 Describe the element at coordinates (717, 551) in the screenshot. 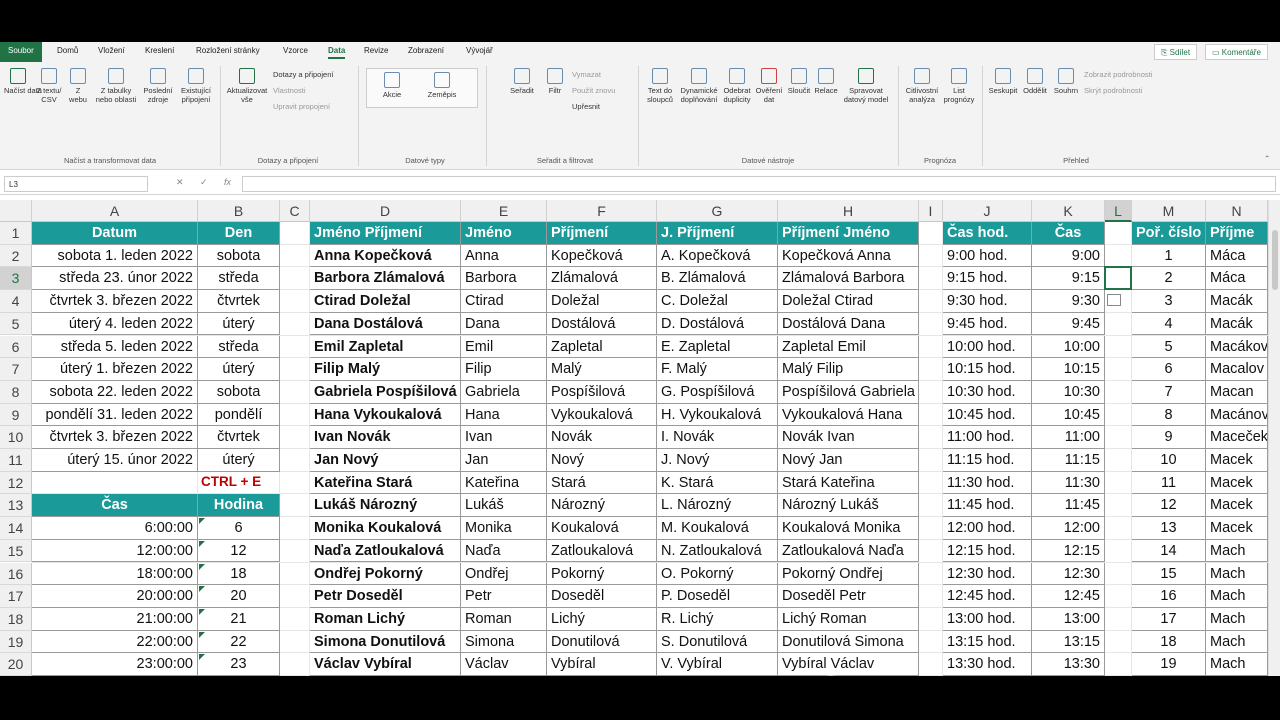

I see `table3-cell: N. Zatloukalová` at that location.